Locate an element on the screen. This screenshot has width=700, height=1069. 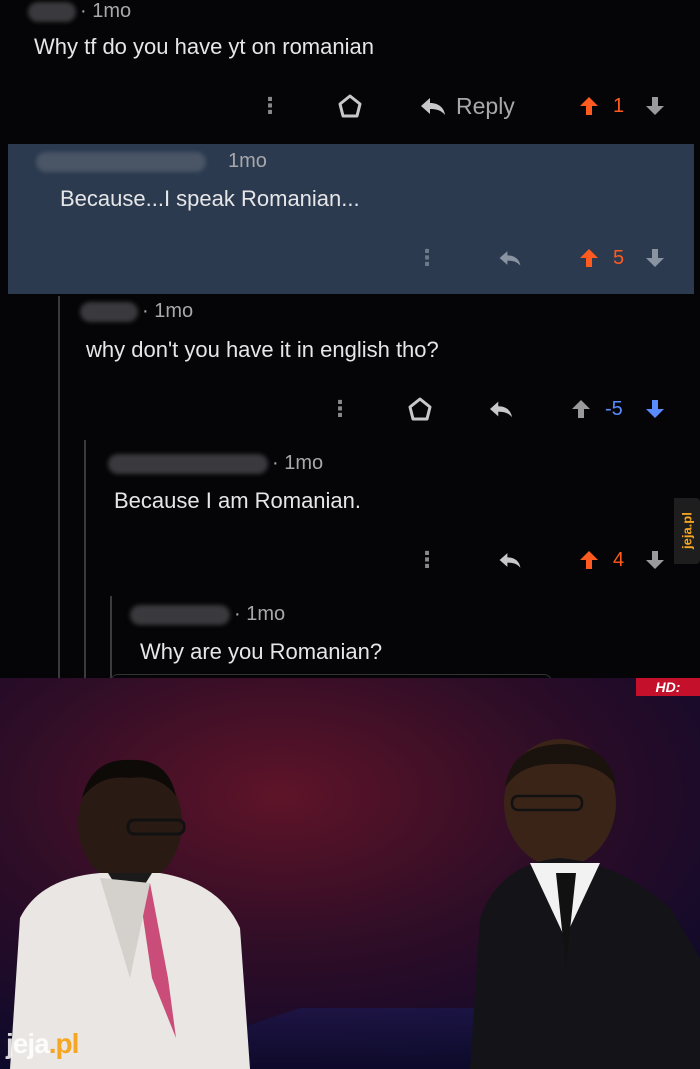
reply-button: Reply is located at coordinates (466, 106).